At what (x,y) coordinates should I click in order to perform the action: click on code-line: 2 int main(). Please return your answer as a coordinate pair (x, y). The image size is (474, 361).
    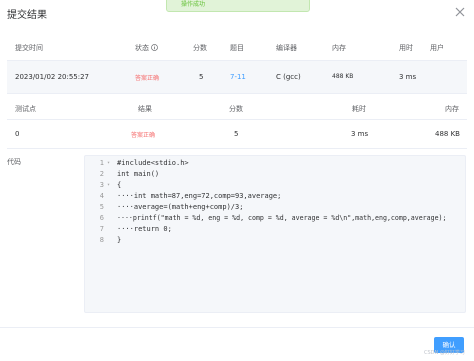
    Looking at the image, I should click on (275, 174).